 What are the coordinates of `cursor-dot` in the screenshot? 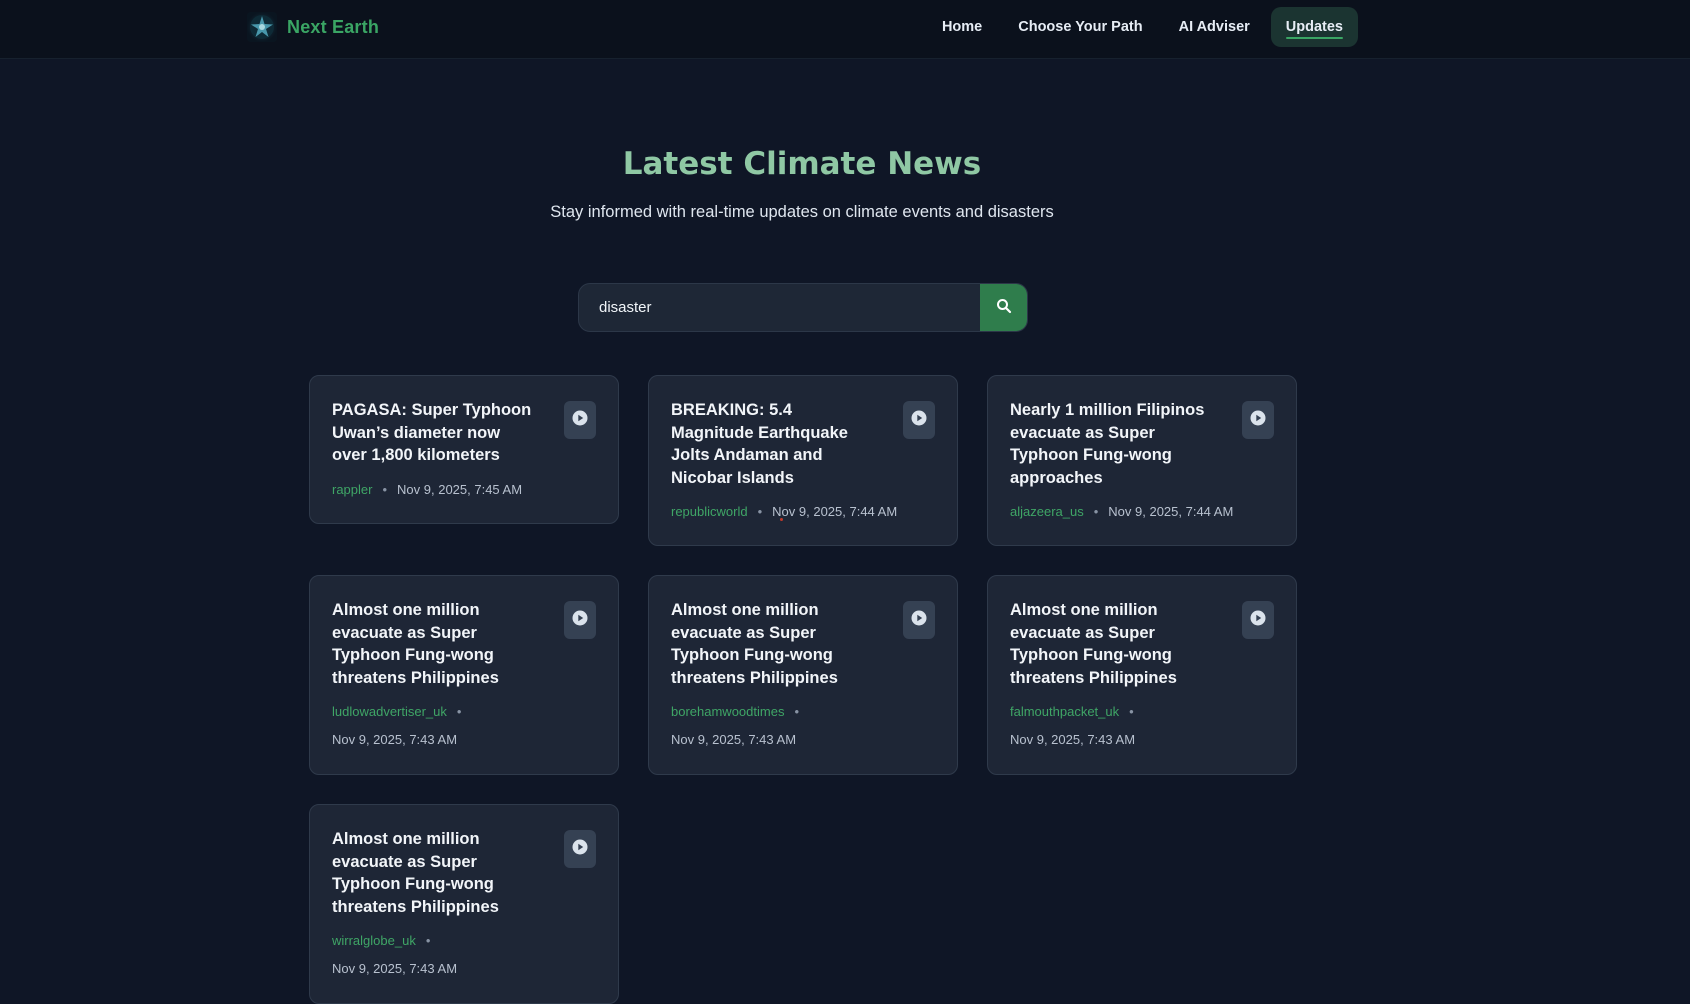 It's located at (781, 519).